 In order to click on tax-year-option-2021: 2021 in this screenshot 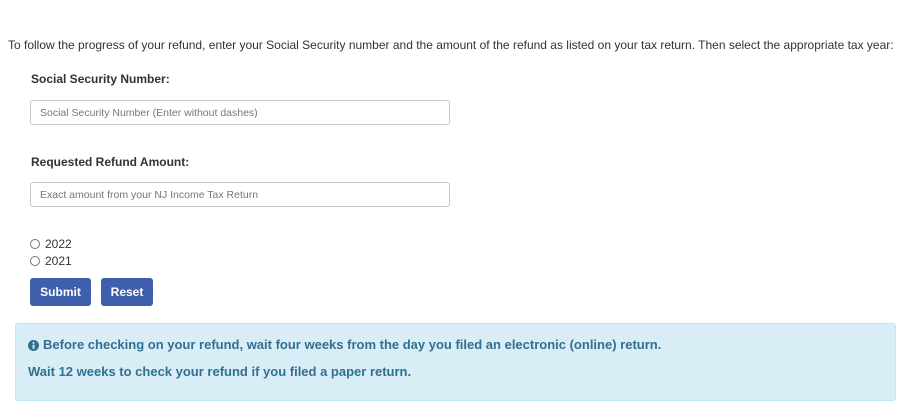, I will do `click(51, 261)`.